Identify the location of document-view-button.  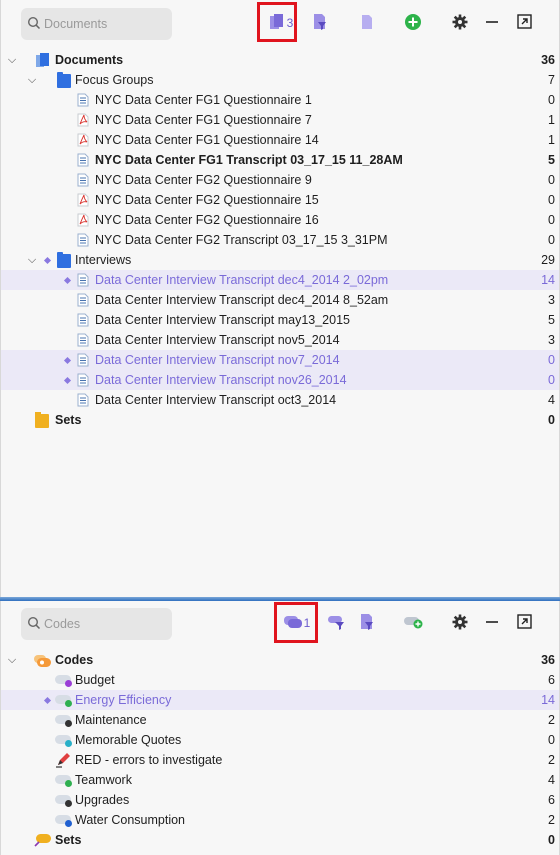
(367, 23).